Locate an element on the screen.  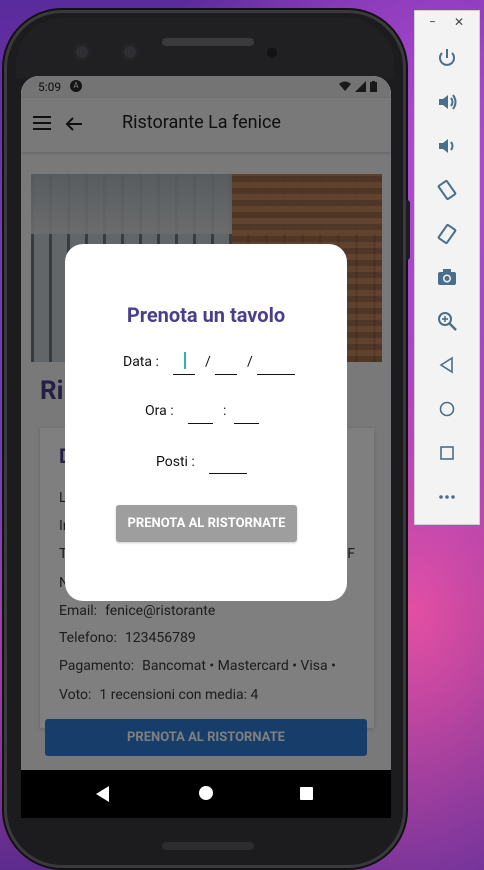
emulator-toolbar: − ✕ is located at coordinates (447, 267).